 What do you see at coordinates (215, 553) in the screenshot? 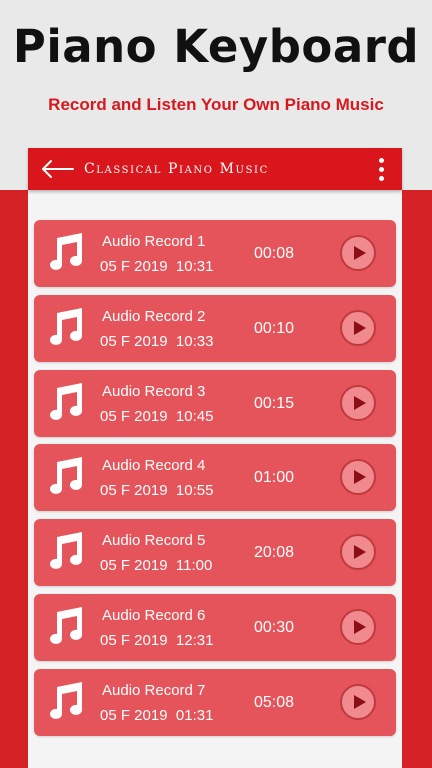
I see `recording-item: Audio Record 5 05 F 2019 11:00 20:08` at bounding box center [215, 553].